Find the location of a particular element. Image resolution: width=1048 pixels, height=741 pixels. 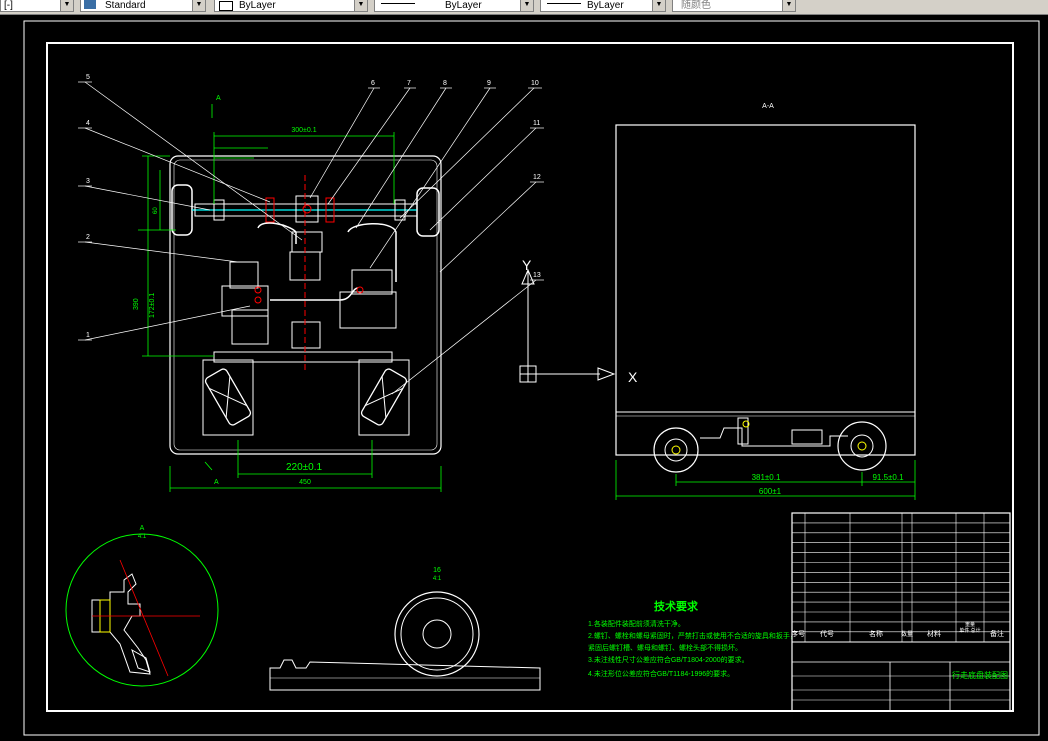

tech-title: 技术要求 is located at coordinates (676, 606).